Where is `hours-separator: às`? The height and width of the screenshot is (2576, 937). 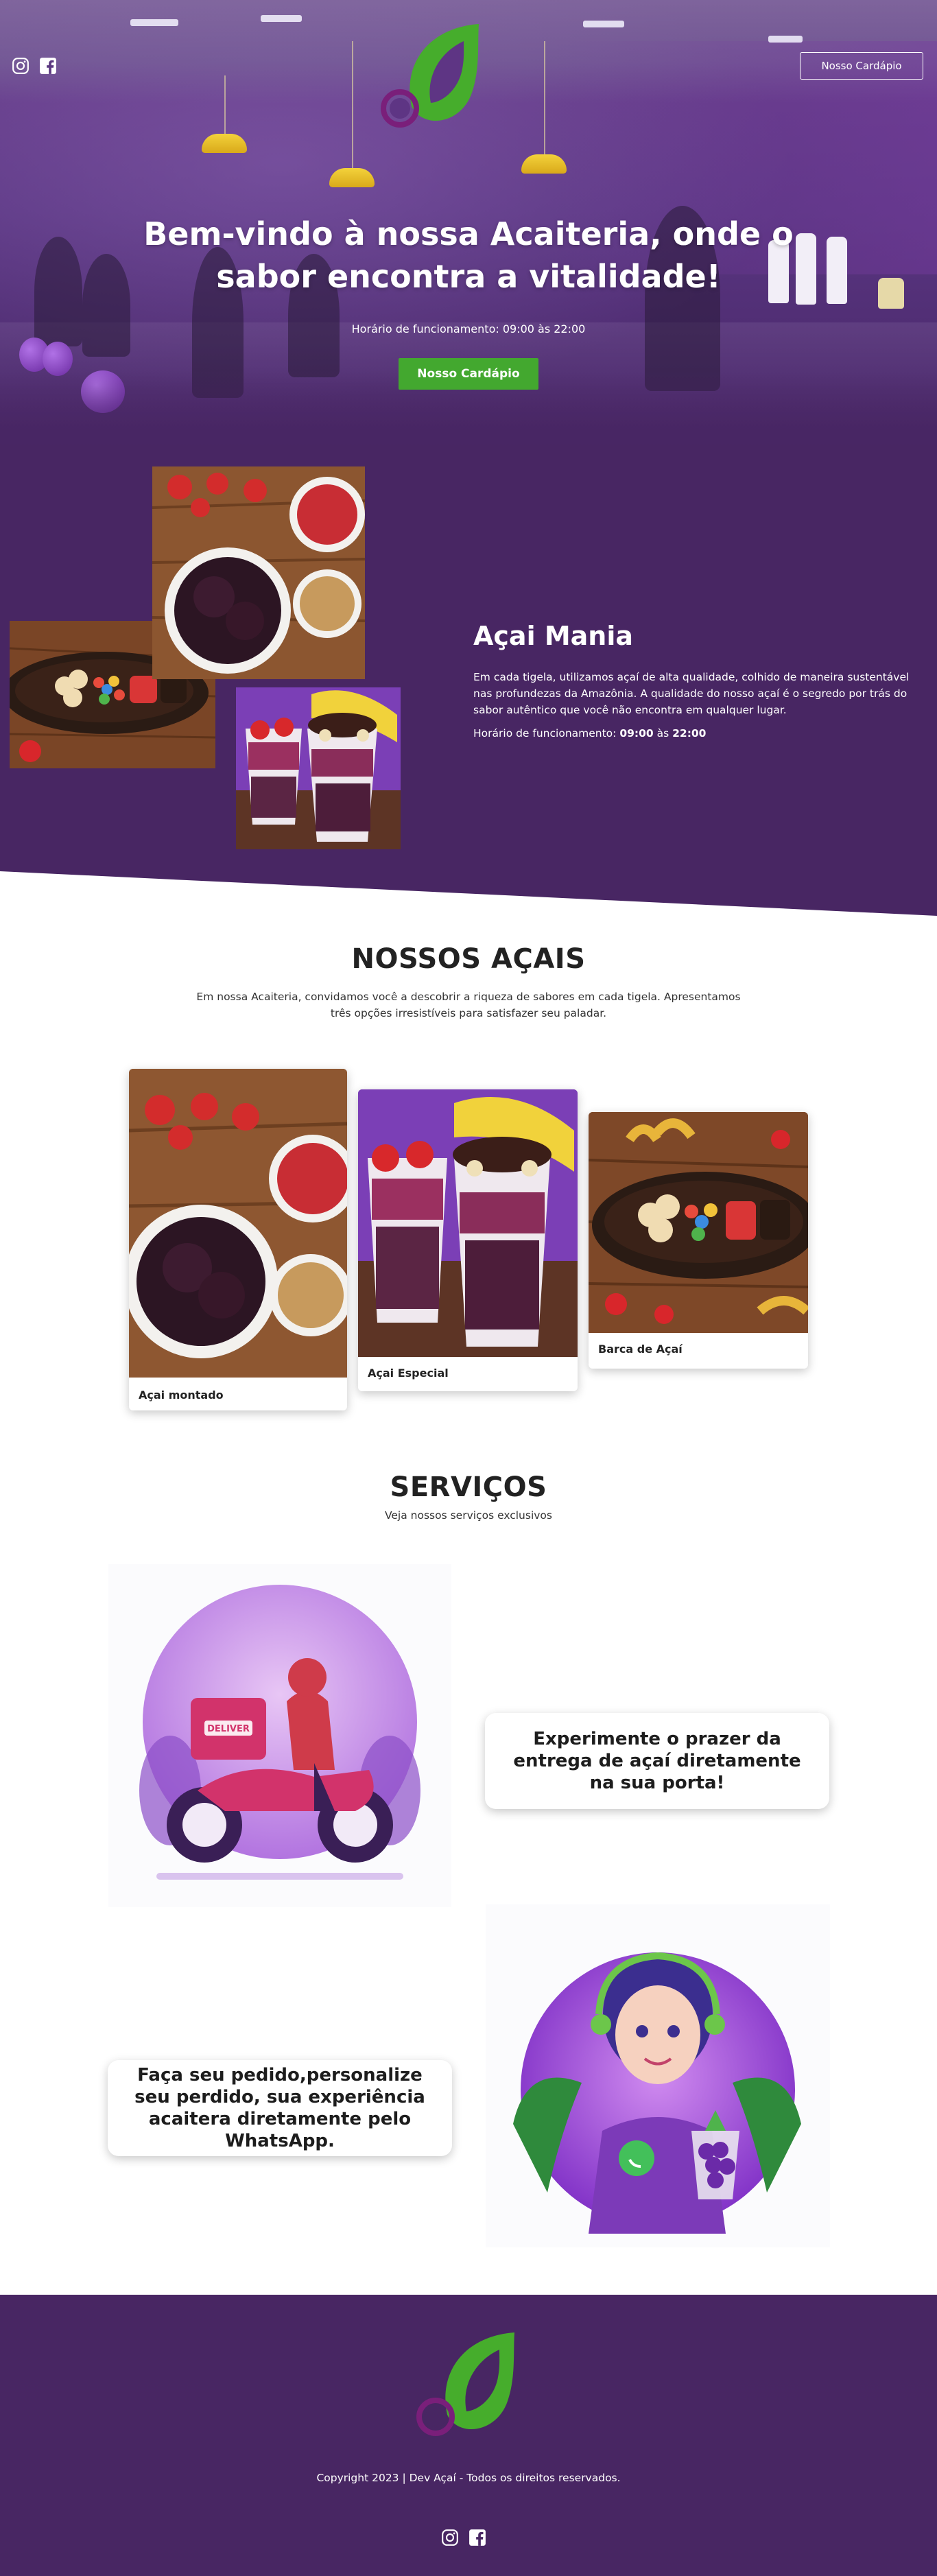
hours-separator: às is located at coordinates (662, 733).